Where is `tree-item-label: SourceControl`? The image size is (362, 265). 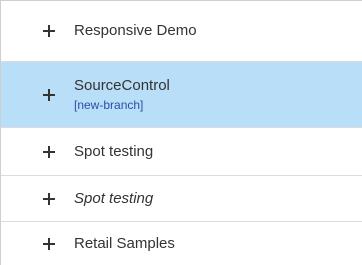
tree-item-label: SourceControl is located at coordinates (122, 85).